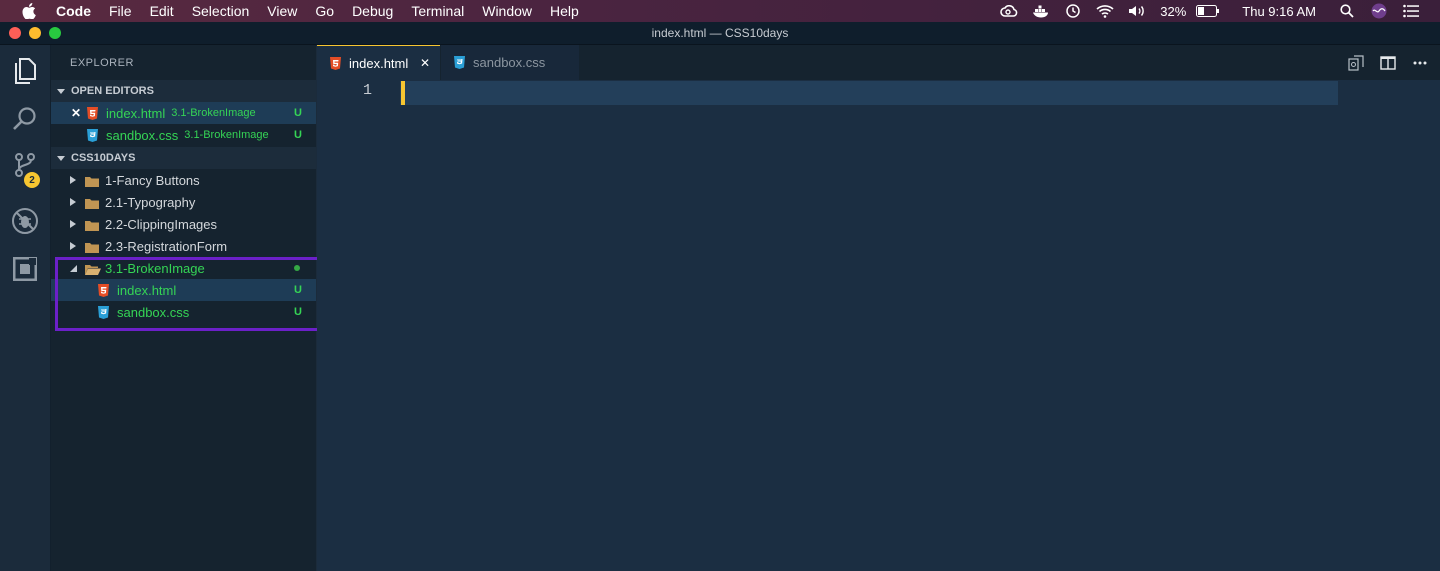  What do you see at coordinates (162, 11) in the screenshot?
I see `menu-edit: Edit` at bounding box center [162, 11].